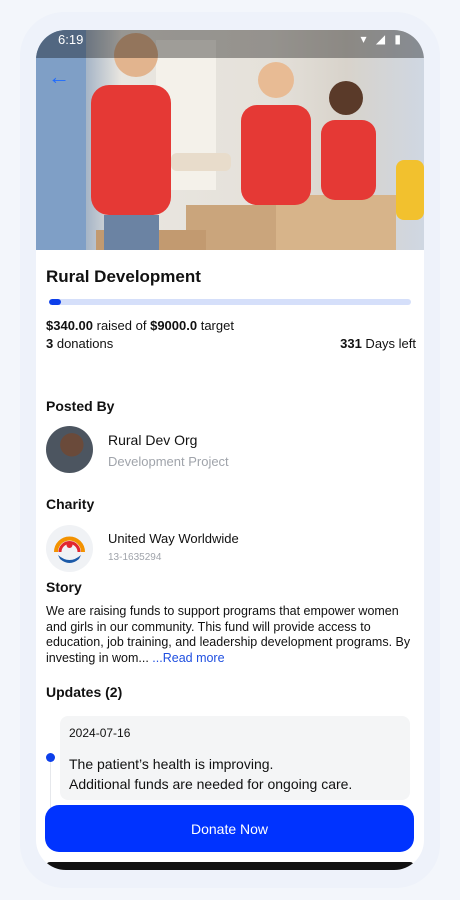 Image resolution: width=460 pixels, height=900 pixels. I want to click on target-text: target, so click(215, 325).